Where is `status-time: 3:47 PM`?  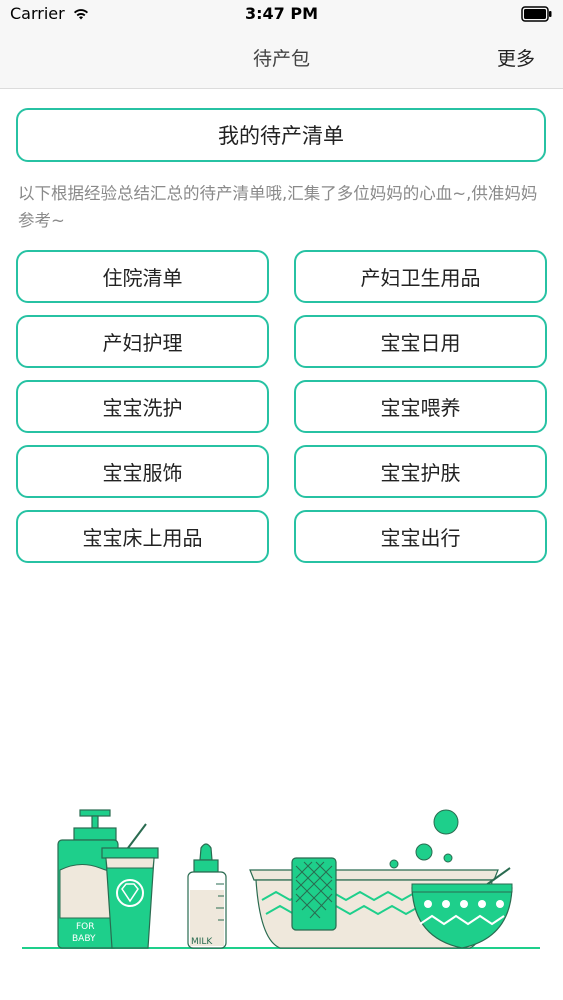 status-time: 3:47 PM is located at coordinates (281, 13).